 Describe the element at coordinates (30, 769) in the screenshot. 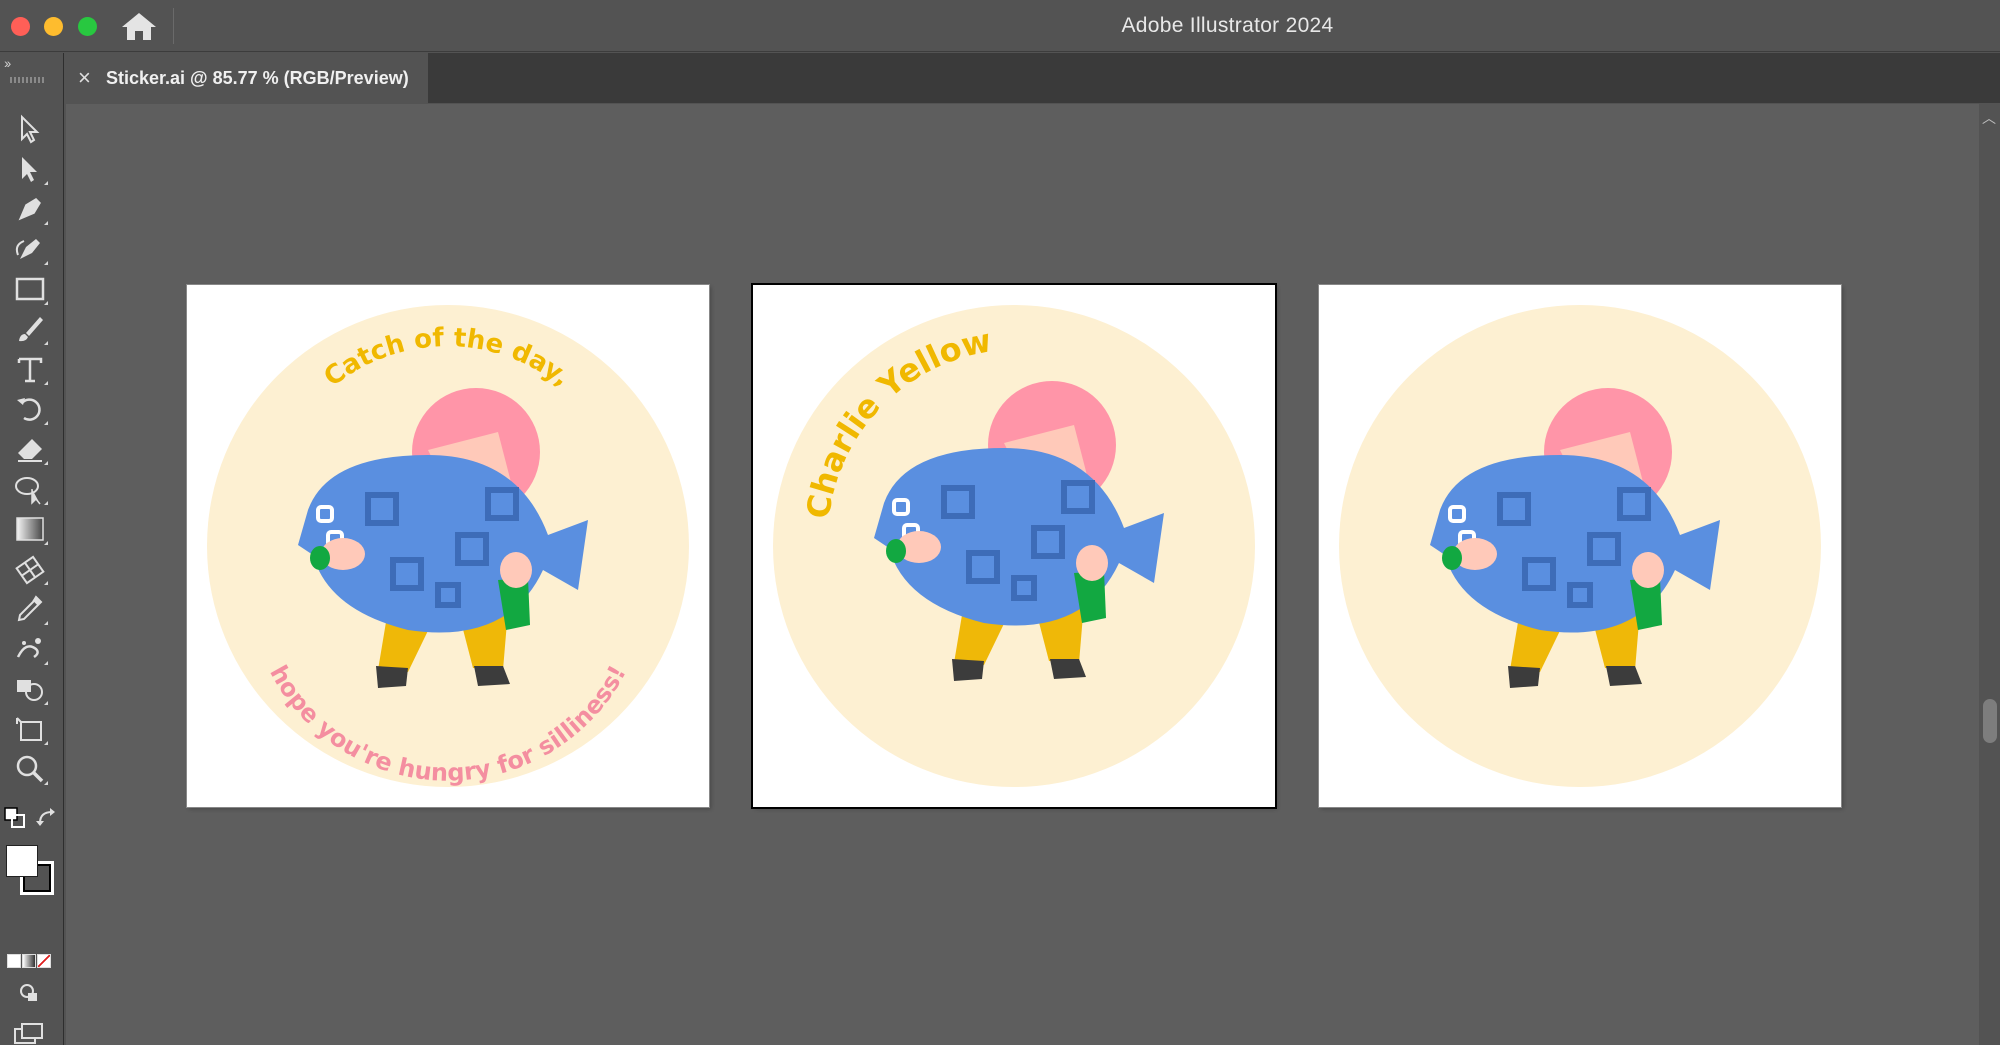

I see `zoom-tool` at that location.